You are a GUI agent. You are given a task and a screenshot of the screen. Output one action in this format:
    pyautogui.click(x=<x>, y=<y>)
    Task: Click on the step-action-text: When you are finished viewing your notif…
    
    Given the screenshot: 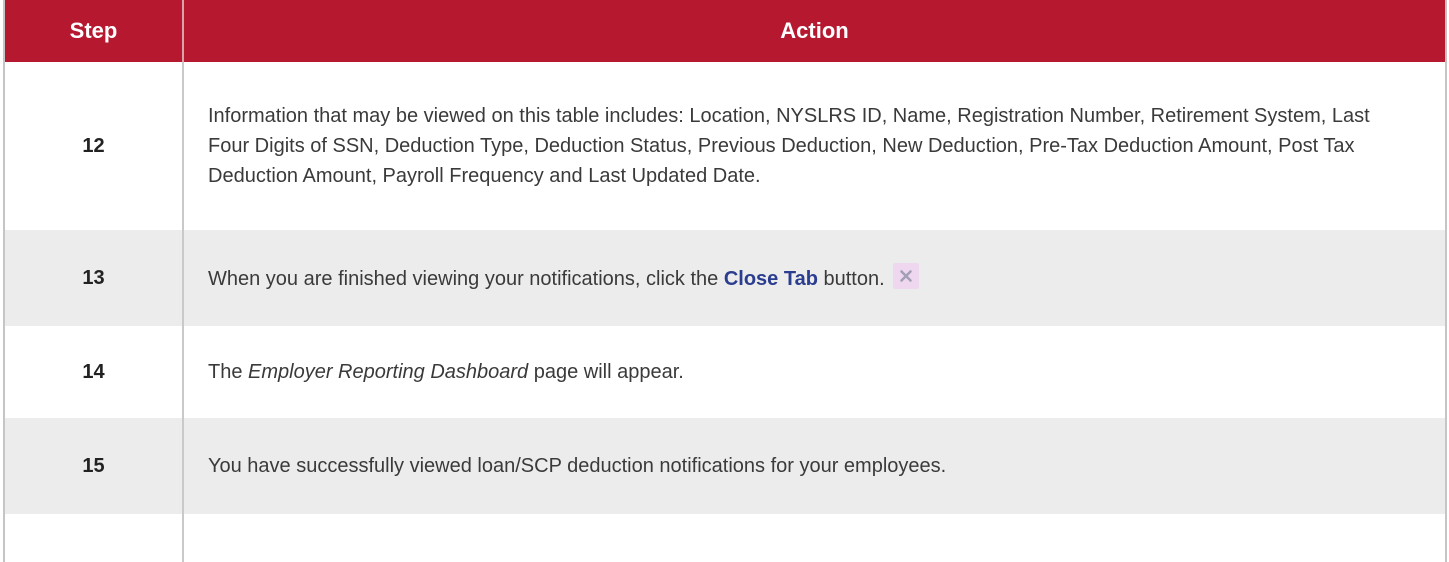 What is the action you would take?
    pyautogui.click(x=466, y=278)
    